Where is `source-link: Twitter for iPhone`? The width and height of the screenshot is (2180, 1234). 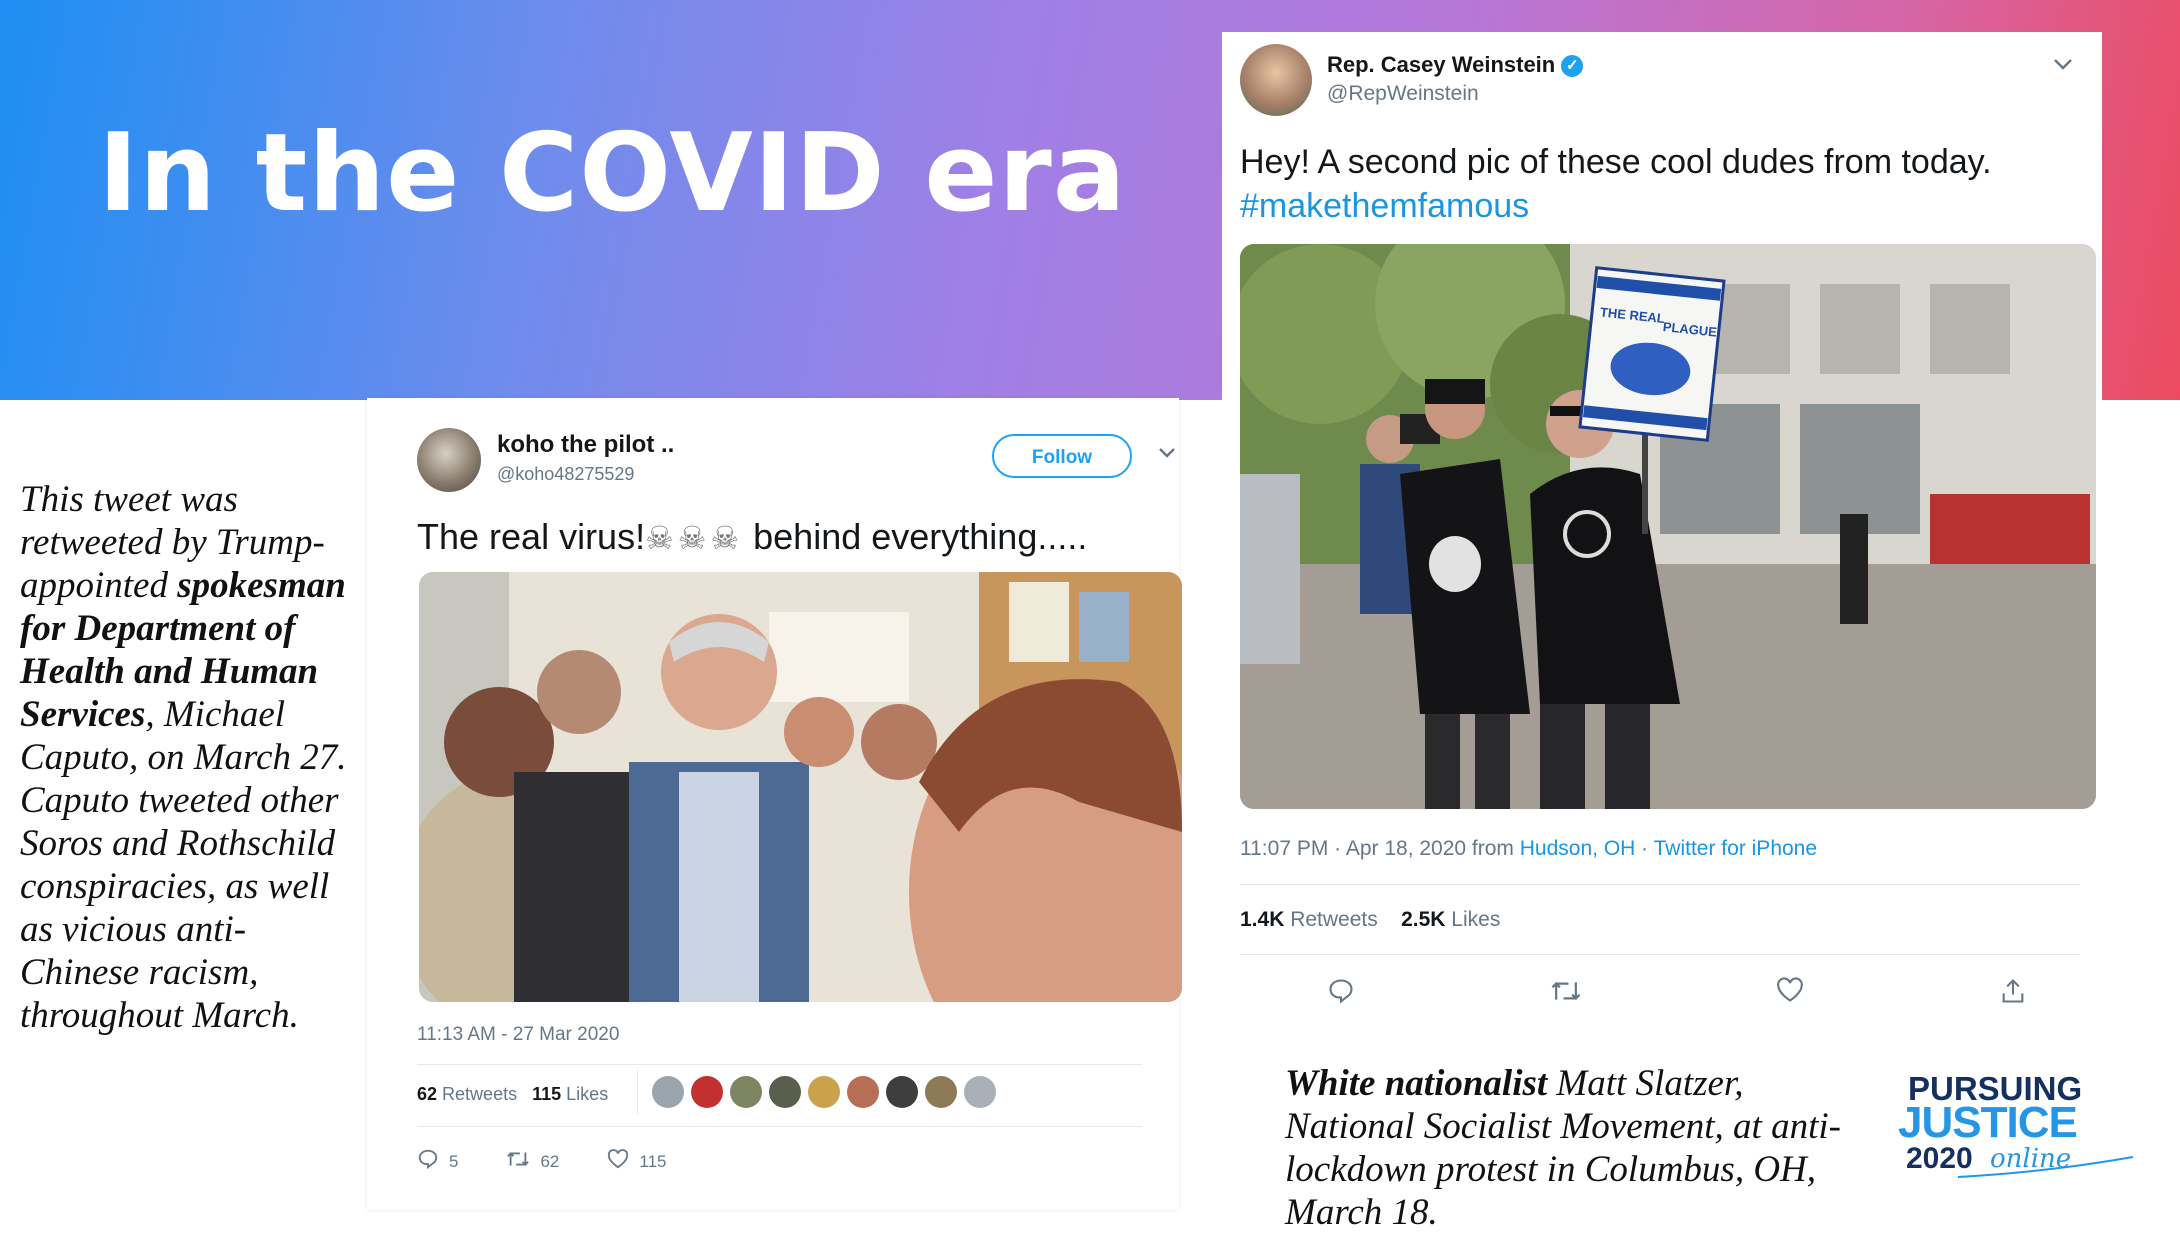 source-link: Twitter for iPhone is located at coordinates (1735, 848).